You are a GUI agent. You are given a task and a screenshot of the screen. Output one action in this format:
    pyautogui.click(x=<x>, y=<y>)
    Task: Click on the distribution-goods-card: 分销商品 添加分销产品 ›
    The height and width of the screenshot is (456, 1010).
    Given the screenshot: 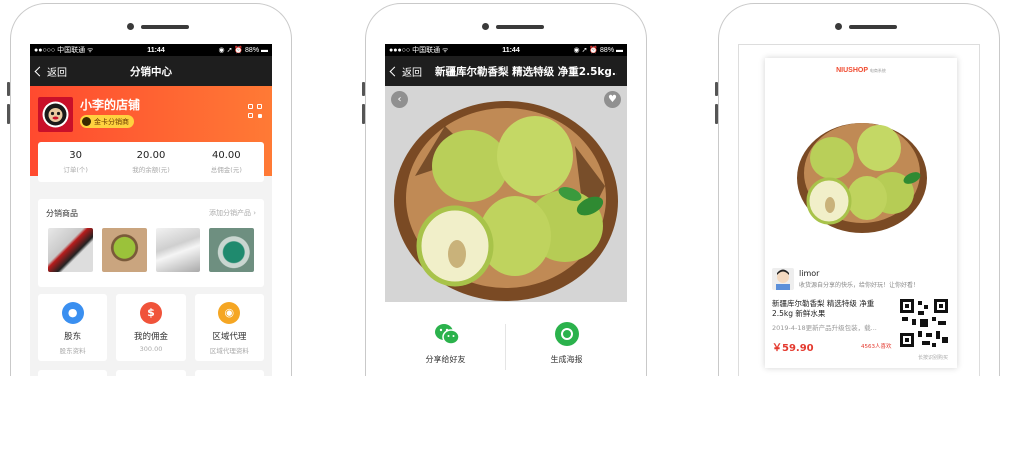 What is the action you would take?
    pyautogui.click(x=151, y=243)
    